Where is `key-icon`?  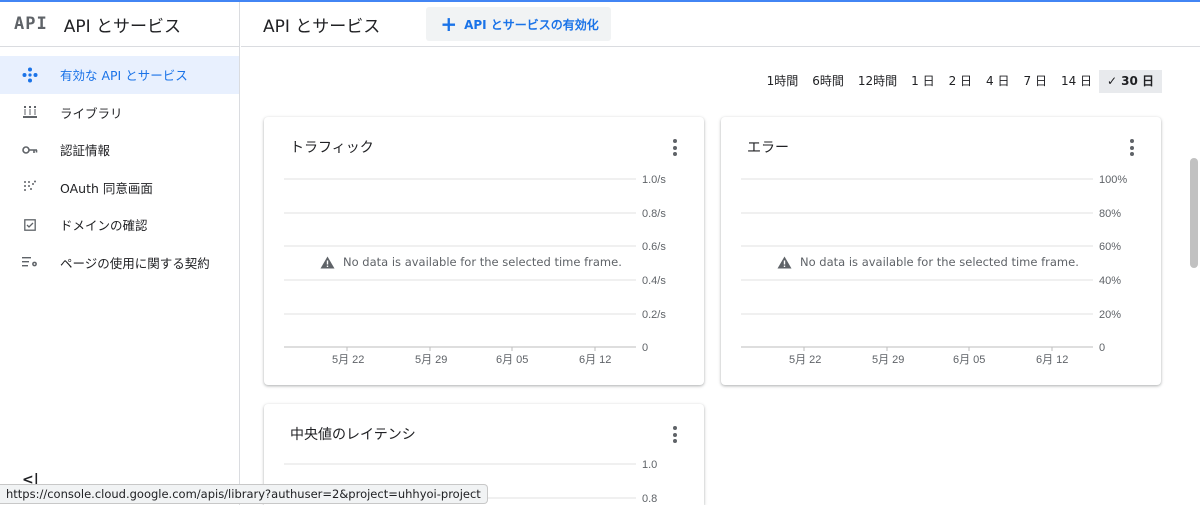 key-icon is located at coordinates (30, 150).